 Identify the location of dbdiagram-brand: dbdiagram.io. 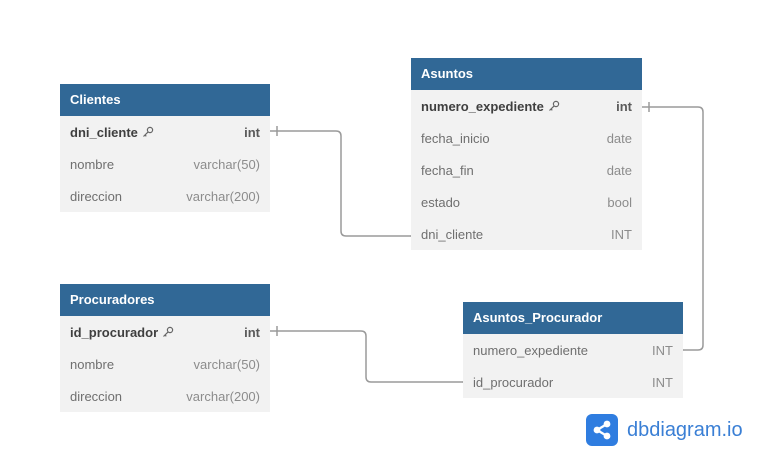
(664, 430).